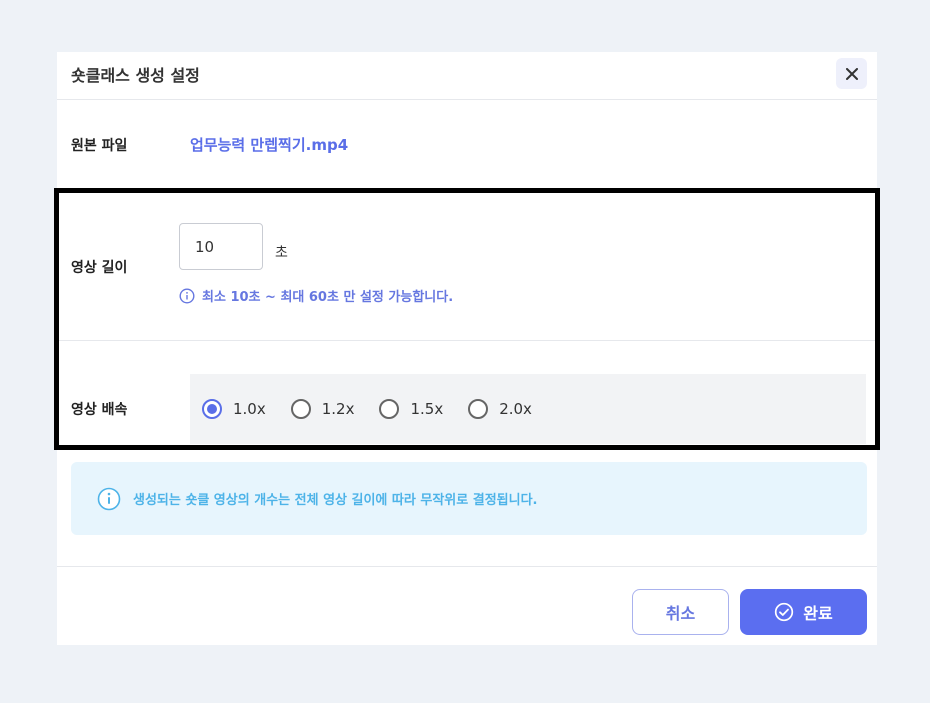 This screenshot has height=703, width=930. I want to click on close-button, so click(851, 73).